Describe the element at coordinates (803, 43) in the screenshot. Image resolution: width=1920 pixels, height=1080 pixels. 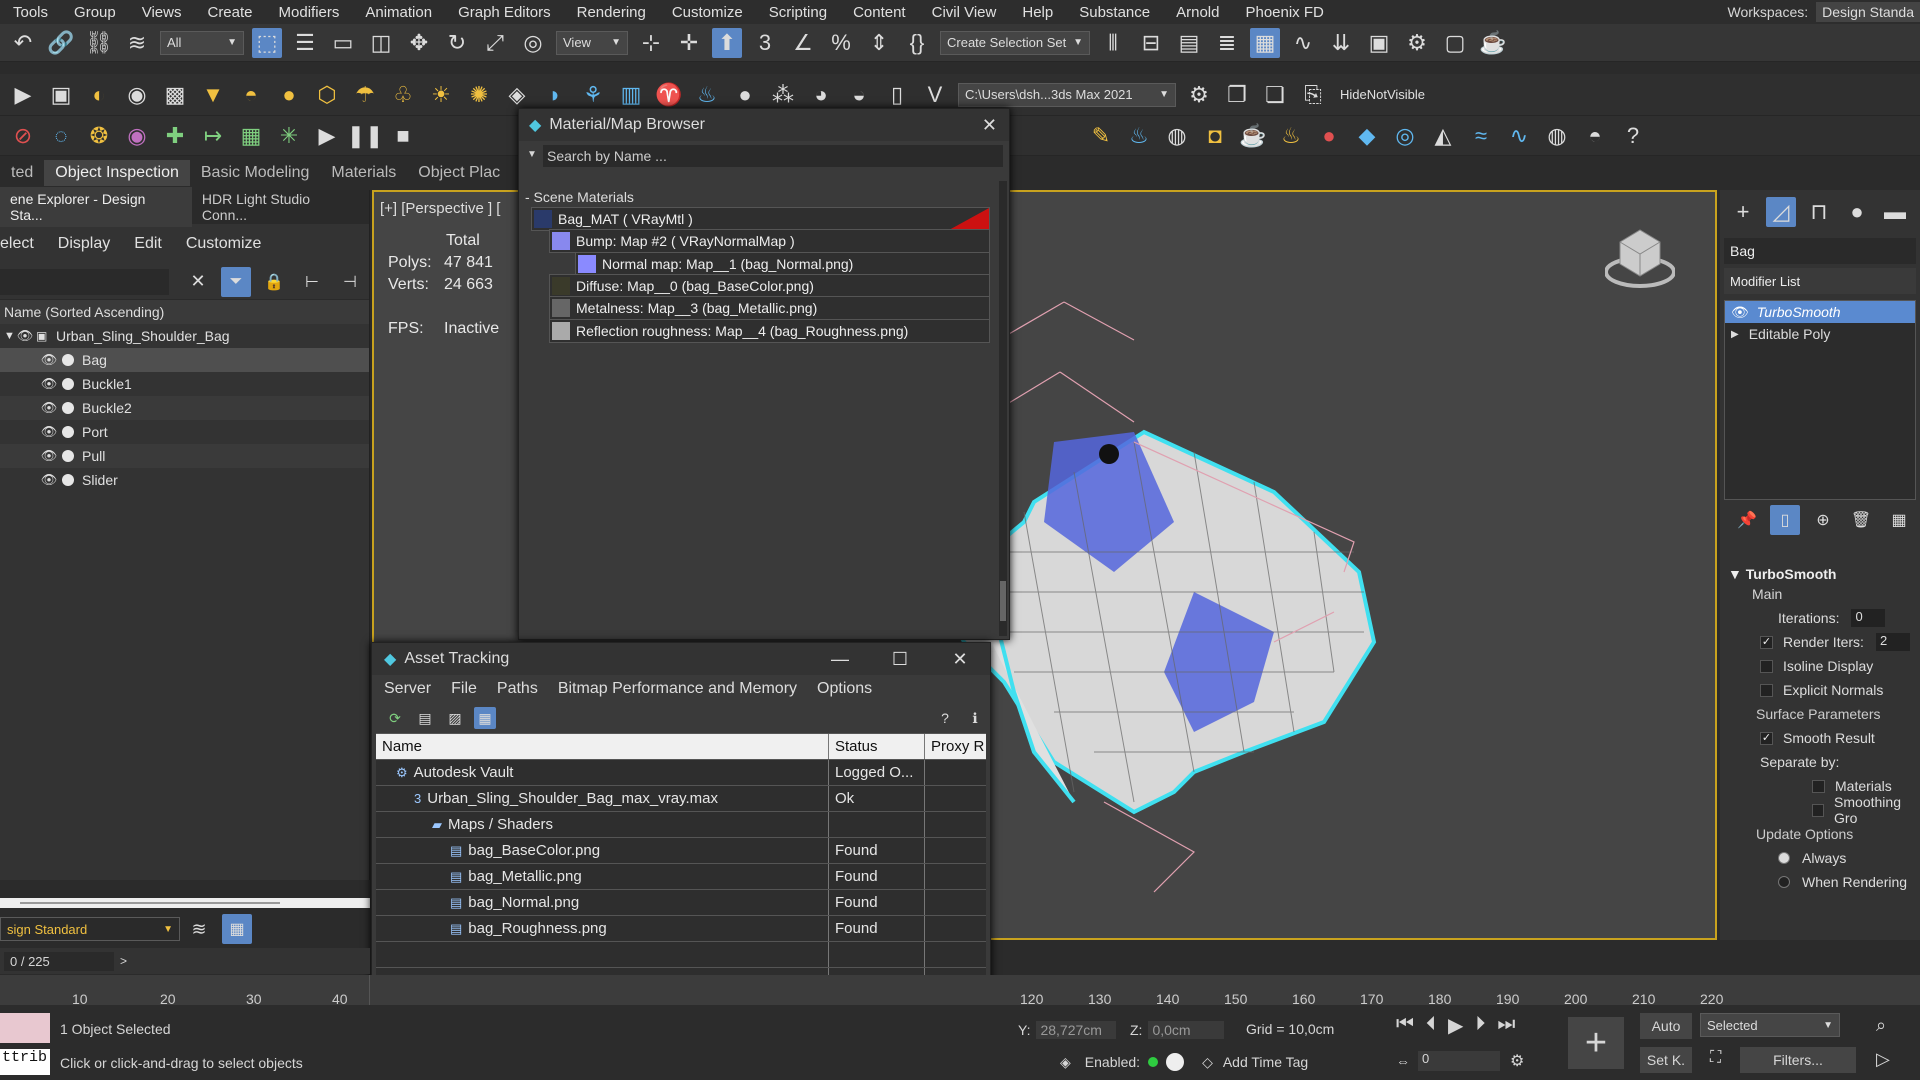
I see `angle-snap-icon: ∠` at that location.